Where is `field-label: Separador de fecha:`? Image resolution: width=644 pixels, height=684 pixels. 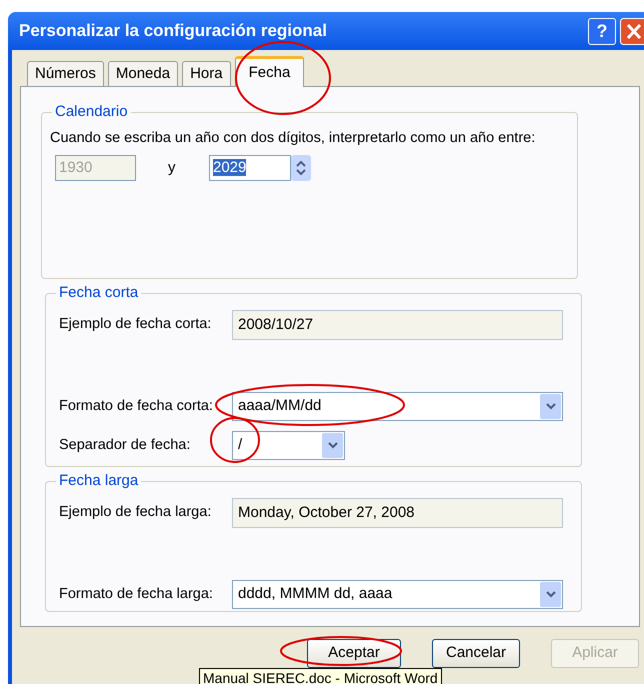
field-label: Separador de fecha: is located at coordinates (125, 445).